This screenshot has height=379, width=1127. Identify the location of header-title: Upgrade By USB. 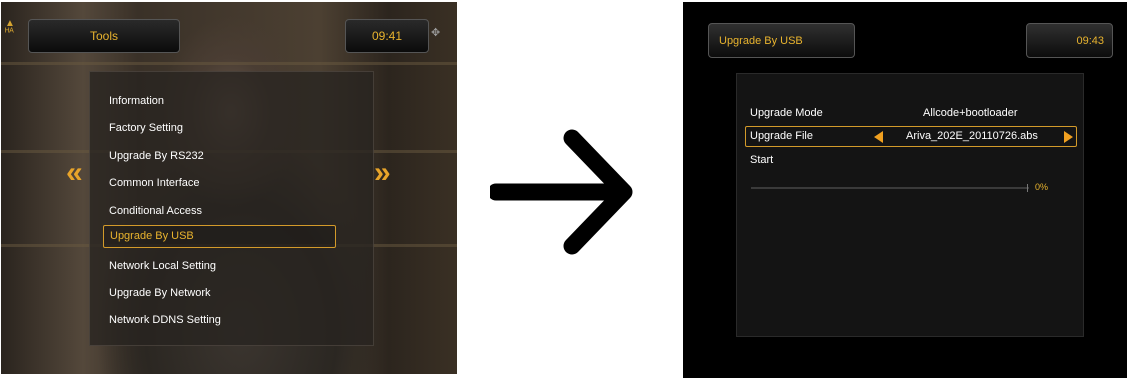
(781, 40).